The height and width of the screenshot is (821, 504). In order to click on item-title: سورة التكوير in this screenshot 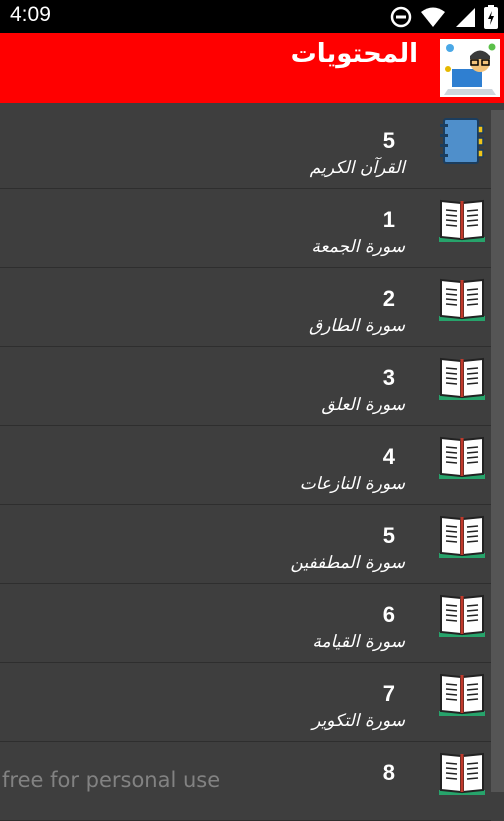, I will do `click(358, 721)`.